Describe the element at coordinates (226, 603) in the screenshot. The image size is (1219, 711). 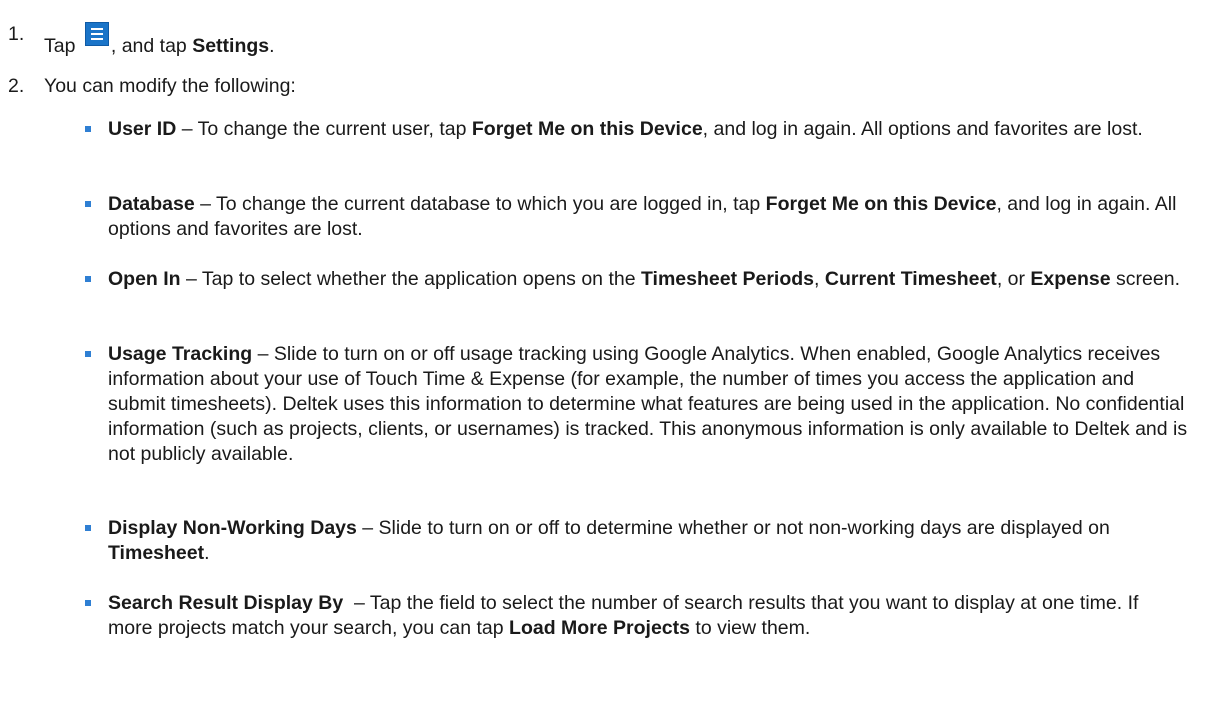
I see `option-term: Search Result Display By` at that location.